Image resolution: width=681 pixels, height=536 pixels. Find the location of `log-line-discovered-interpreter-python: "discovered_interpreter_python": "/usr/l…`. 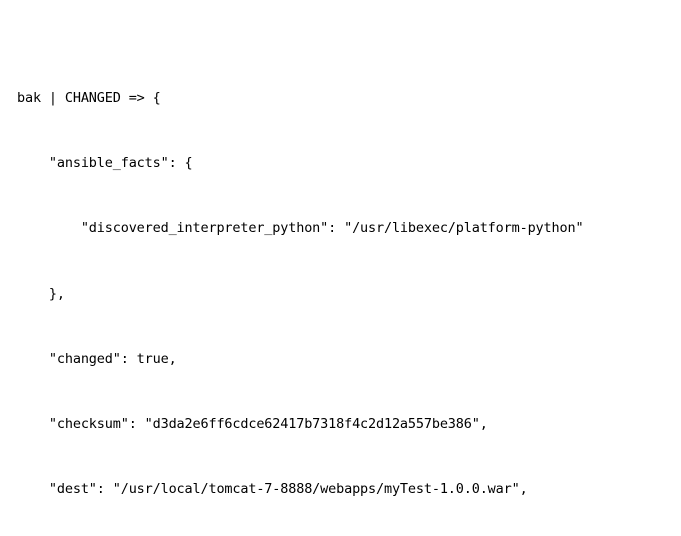

log-line-discovered-interpreter-python: "discovered_interpreter_python": "/usr/l… is located at coordinates (300, 228).